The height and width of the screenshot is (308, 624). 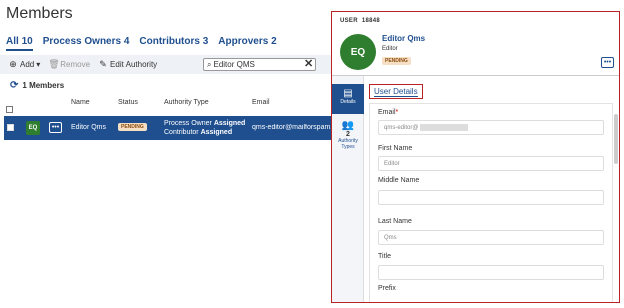 What do you see at coordinates (491, 127) in the screenshot?
I see `email-field: qms-editor@` at bounding box center [491, 127].